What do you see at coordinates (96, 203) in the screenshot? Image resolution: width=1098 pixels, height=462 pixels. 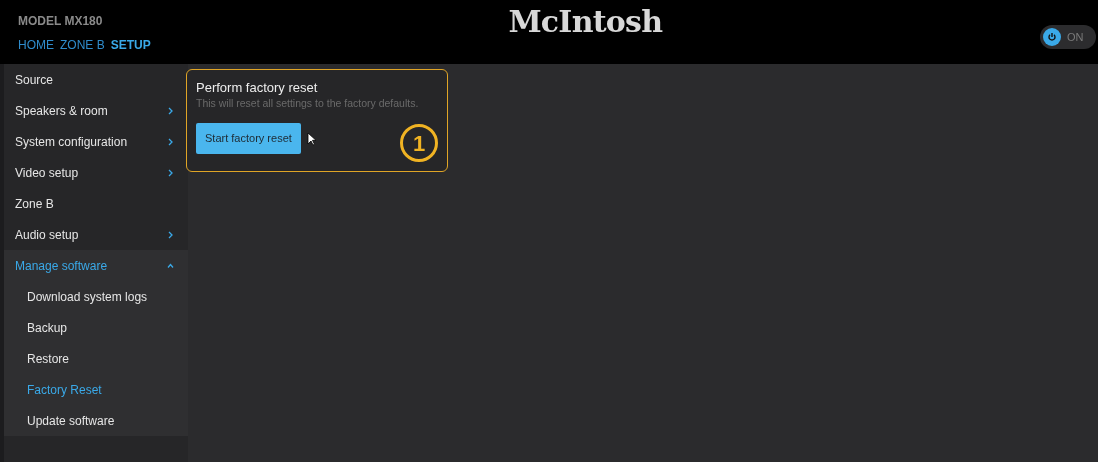 I see `sidebar-item: Zone B` at bounding box center [96, 203].